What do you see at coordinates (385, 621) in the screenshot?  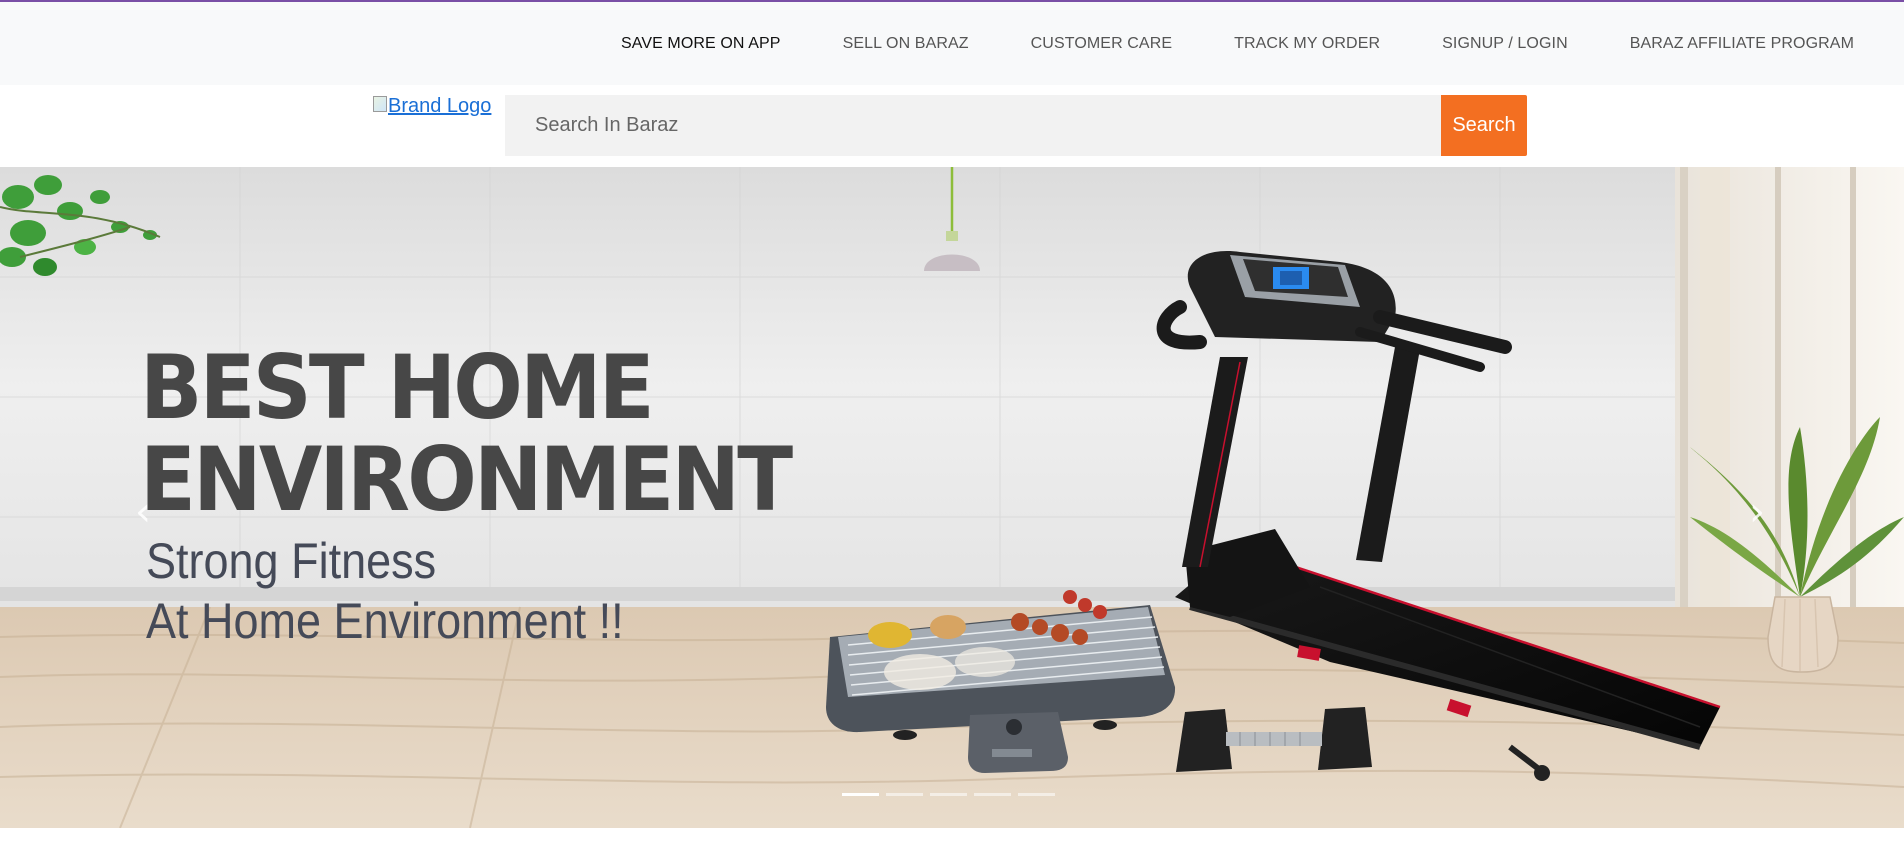 I see `hero-subline-line-2: At Home Environment !!` at bounding box center [385, 621].